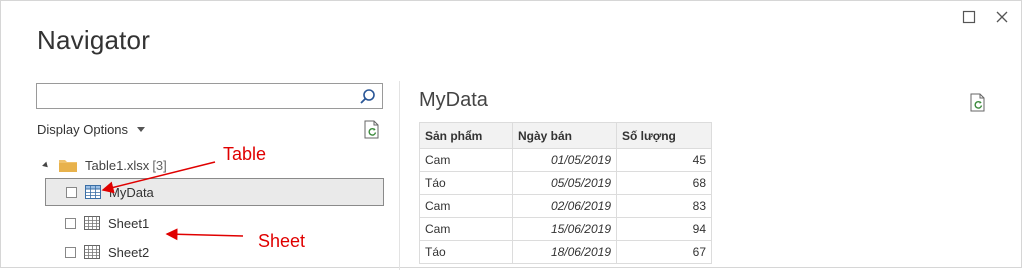 The height and width of the screenshot is (270, 1024). Describe the element at coordinates (245, 154) in the screenshot. I see `table-annotation-label: Table` at that location.